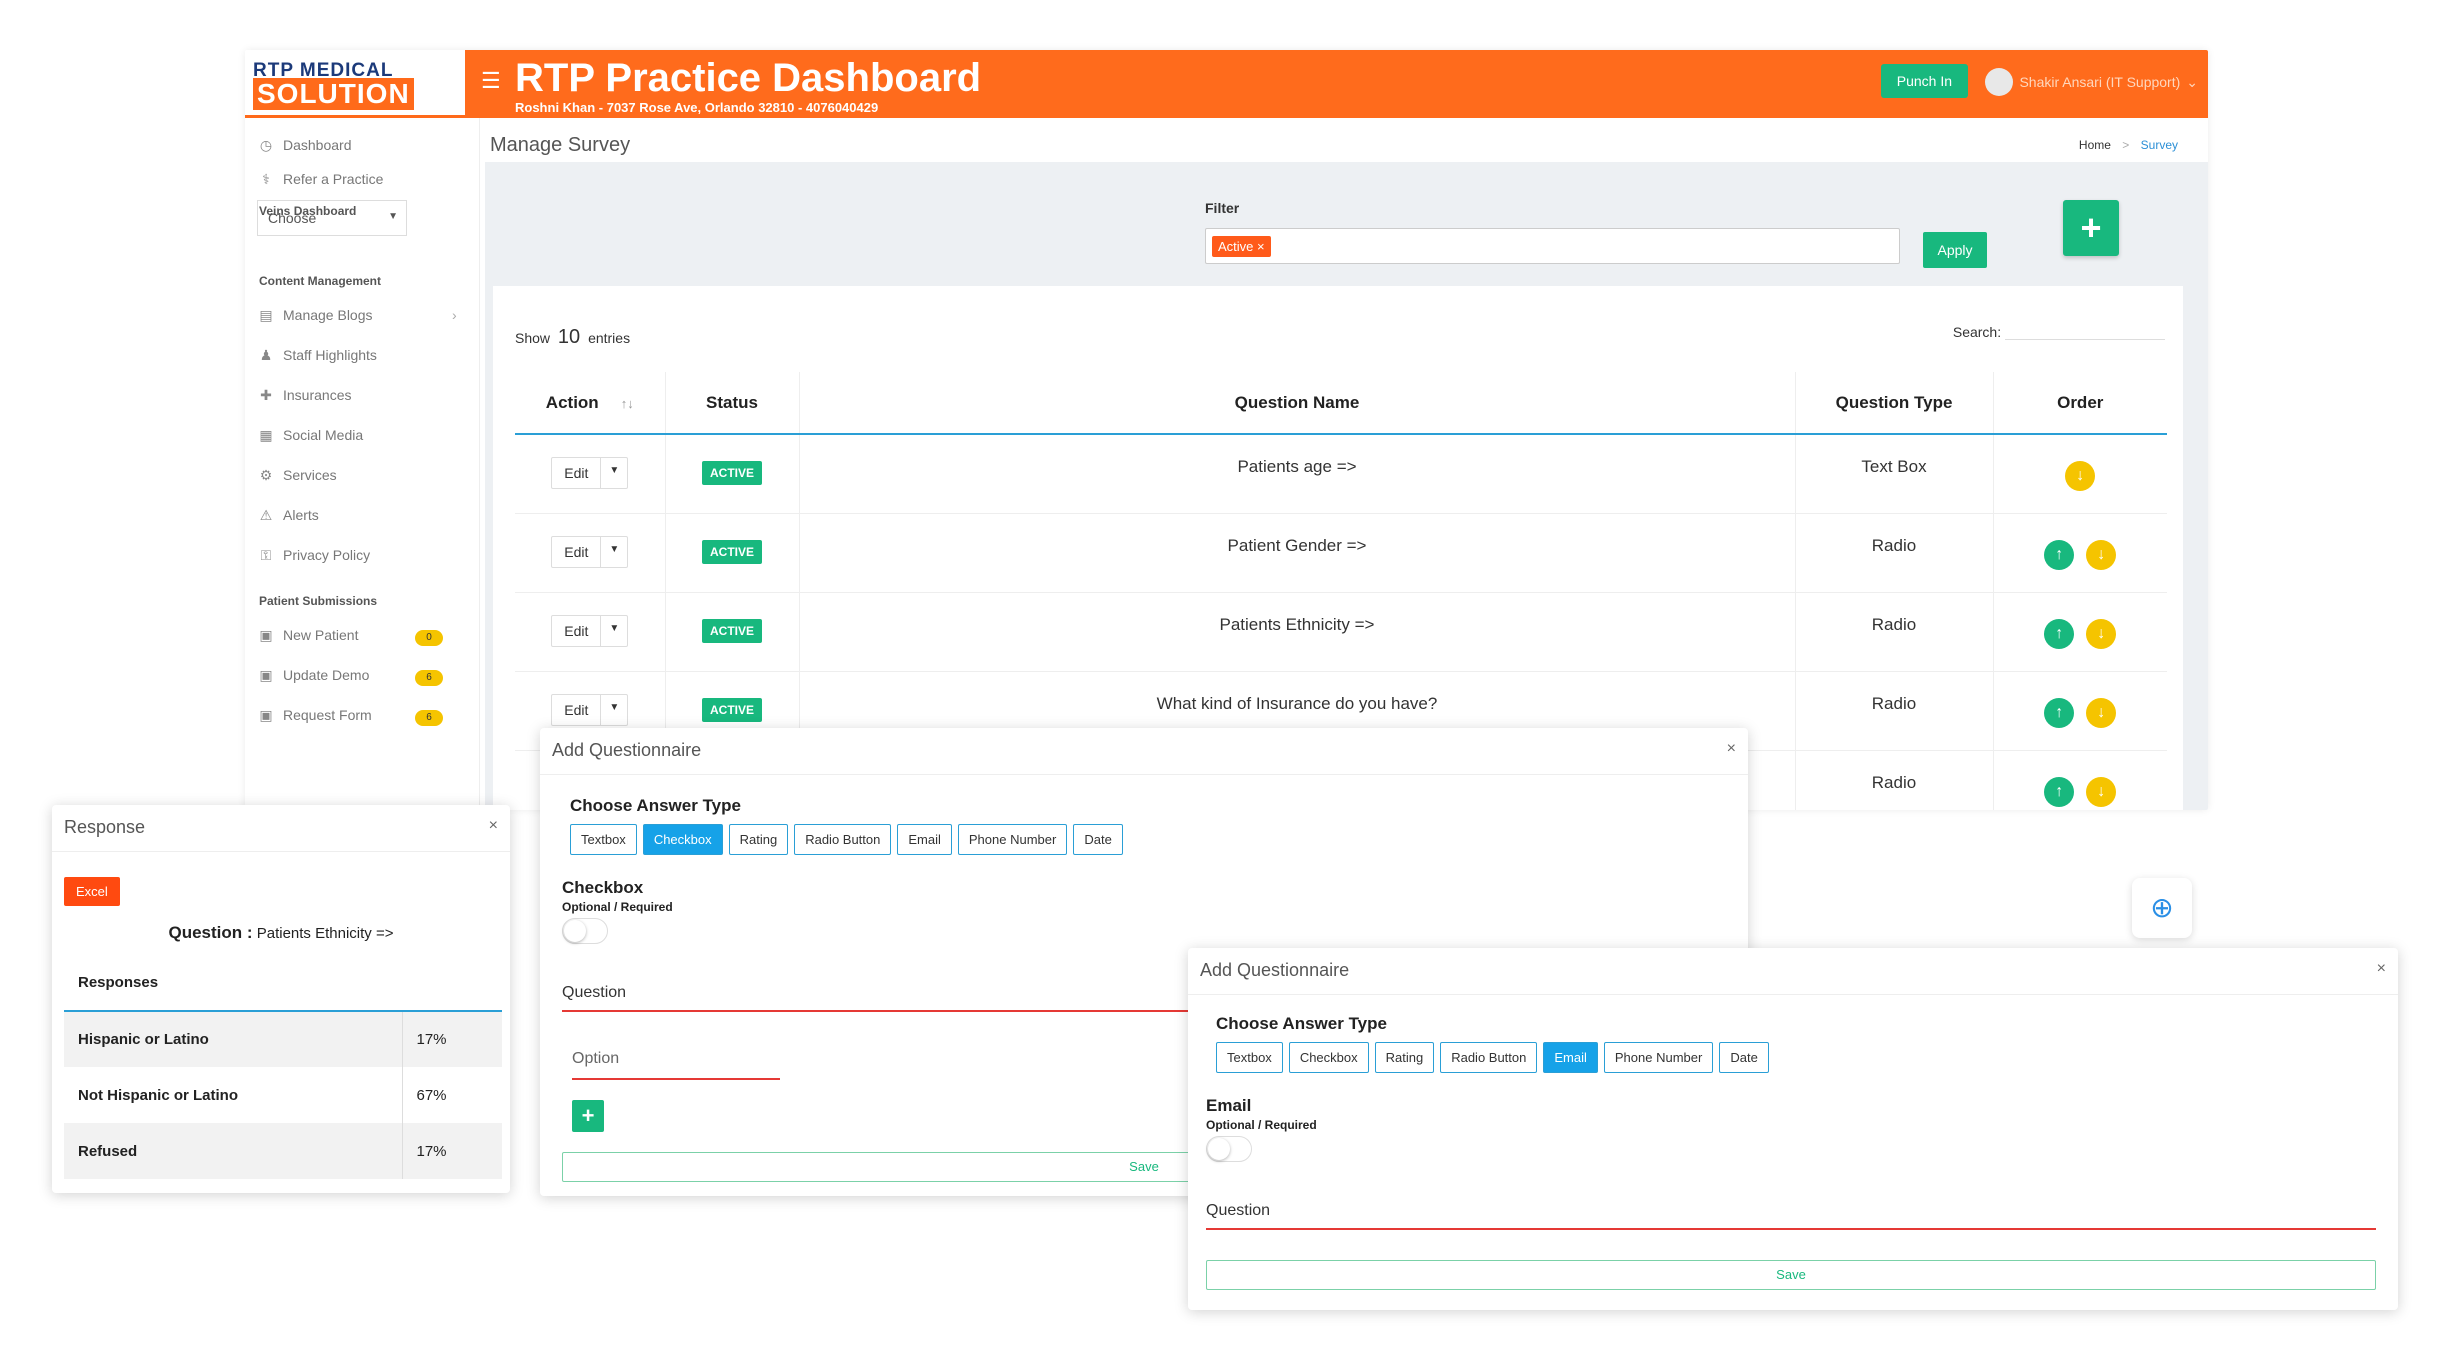 The width and height of the screenshot is (2440, 1354). Describe the element at coordinates (590, 403) in the screenshot. I see `header-action: Action ↑↓` at that location.